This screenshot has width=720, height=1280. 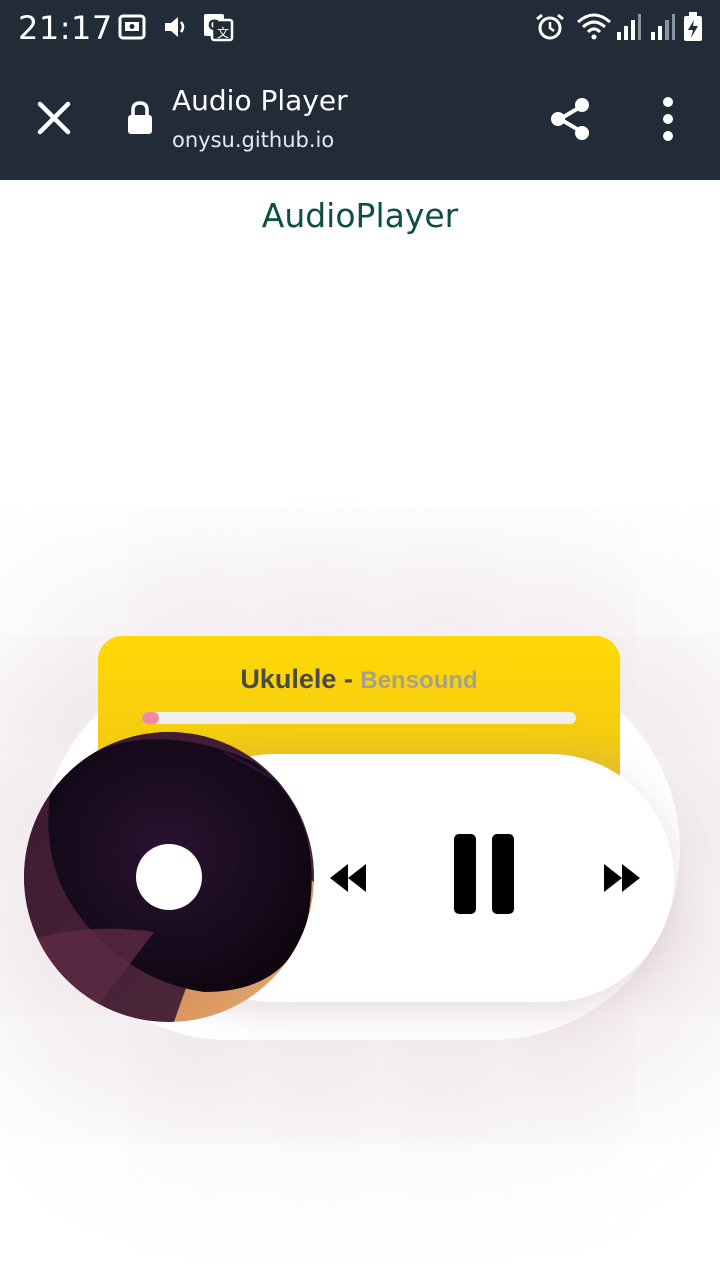 What do you see at coordinates (132, 27) in the screenshot?
I see `screen-record-icon` at bounding box center [132, 27].